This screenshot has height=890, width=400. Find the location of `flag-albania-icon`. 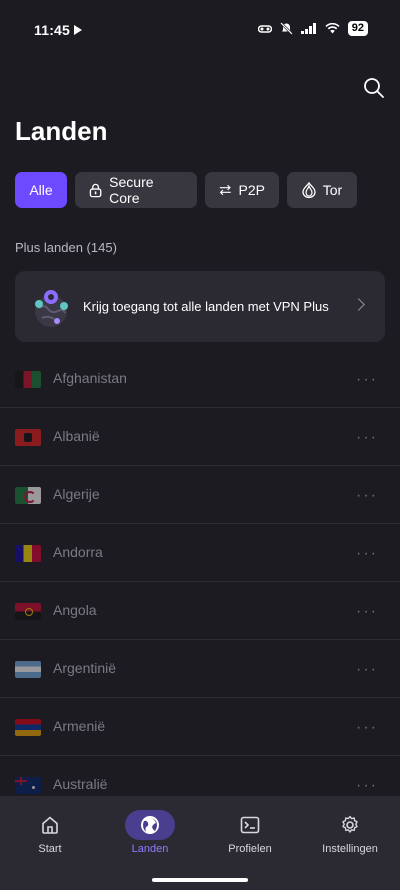

flag-albania-icon is located at coordinates (28, 437).